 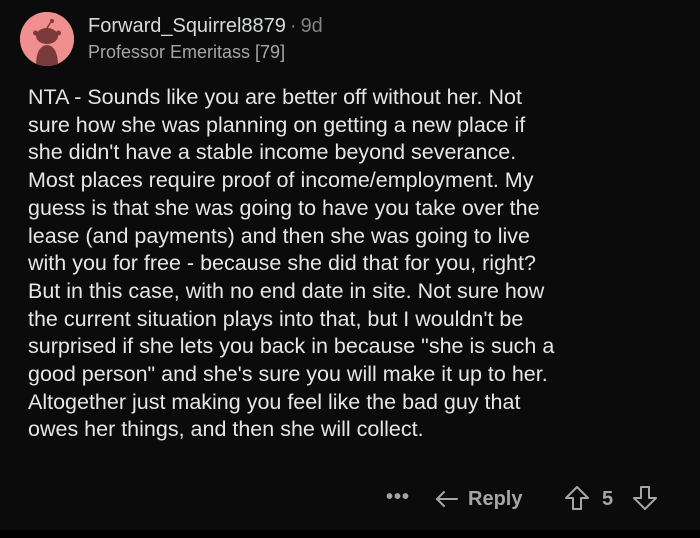 I want to click on user-avatar, so click(x=47, y=39).